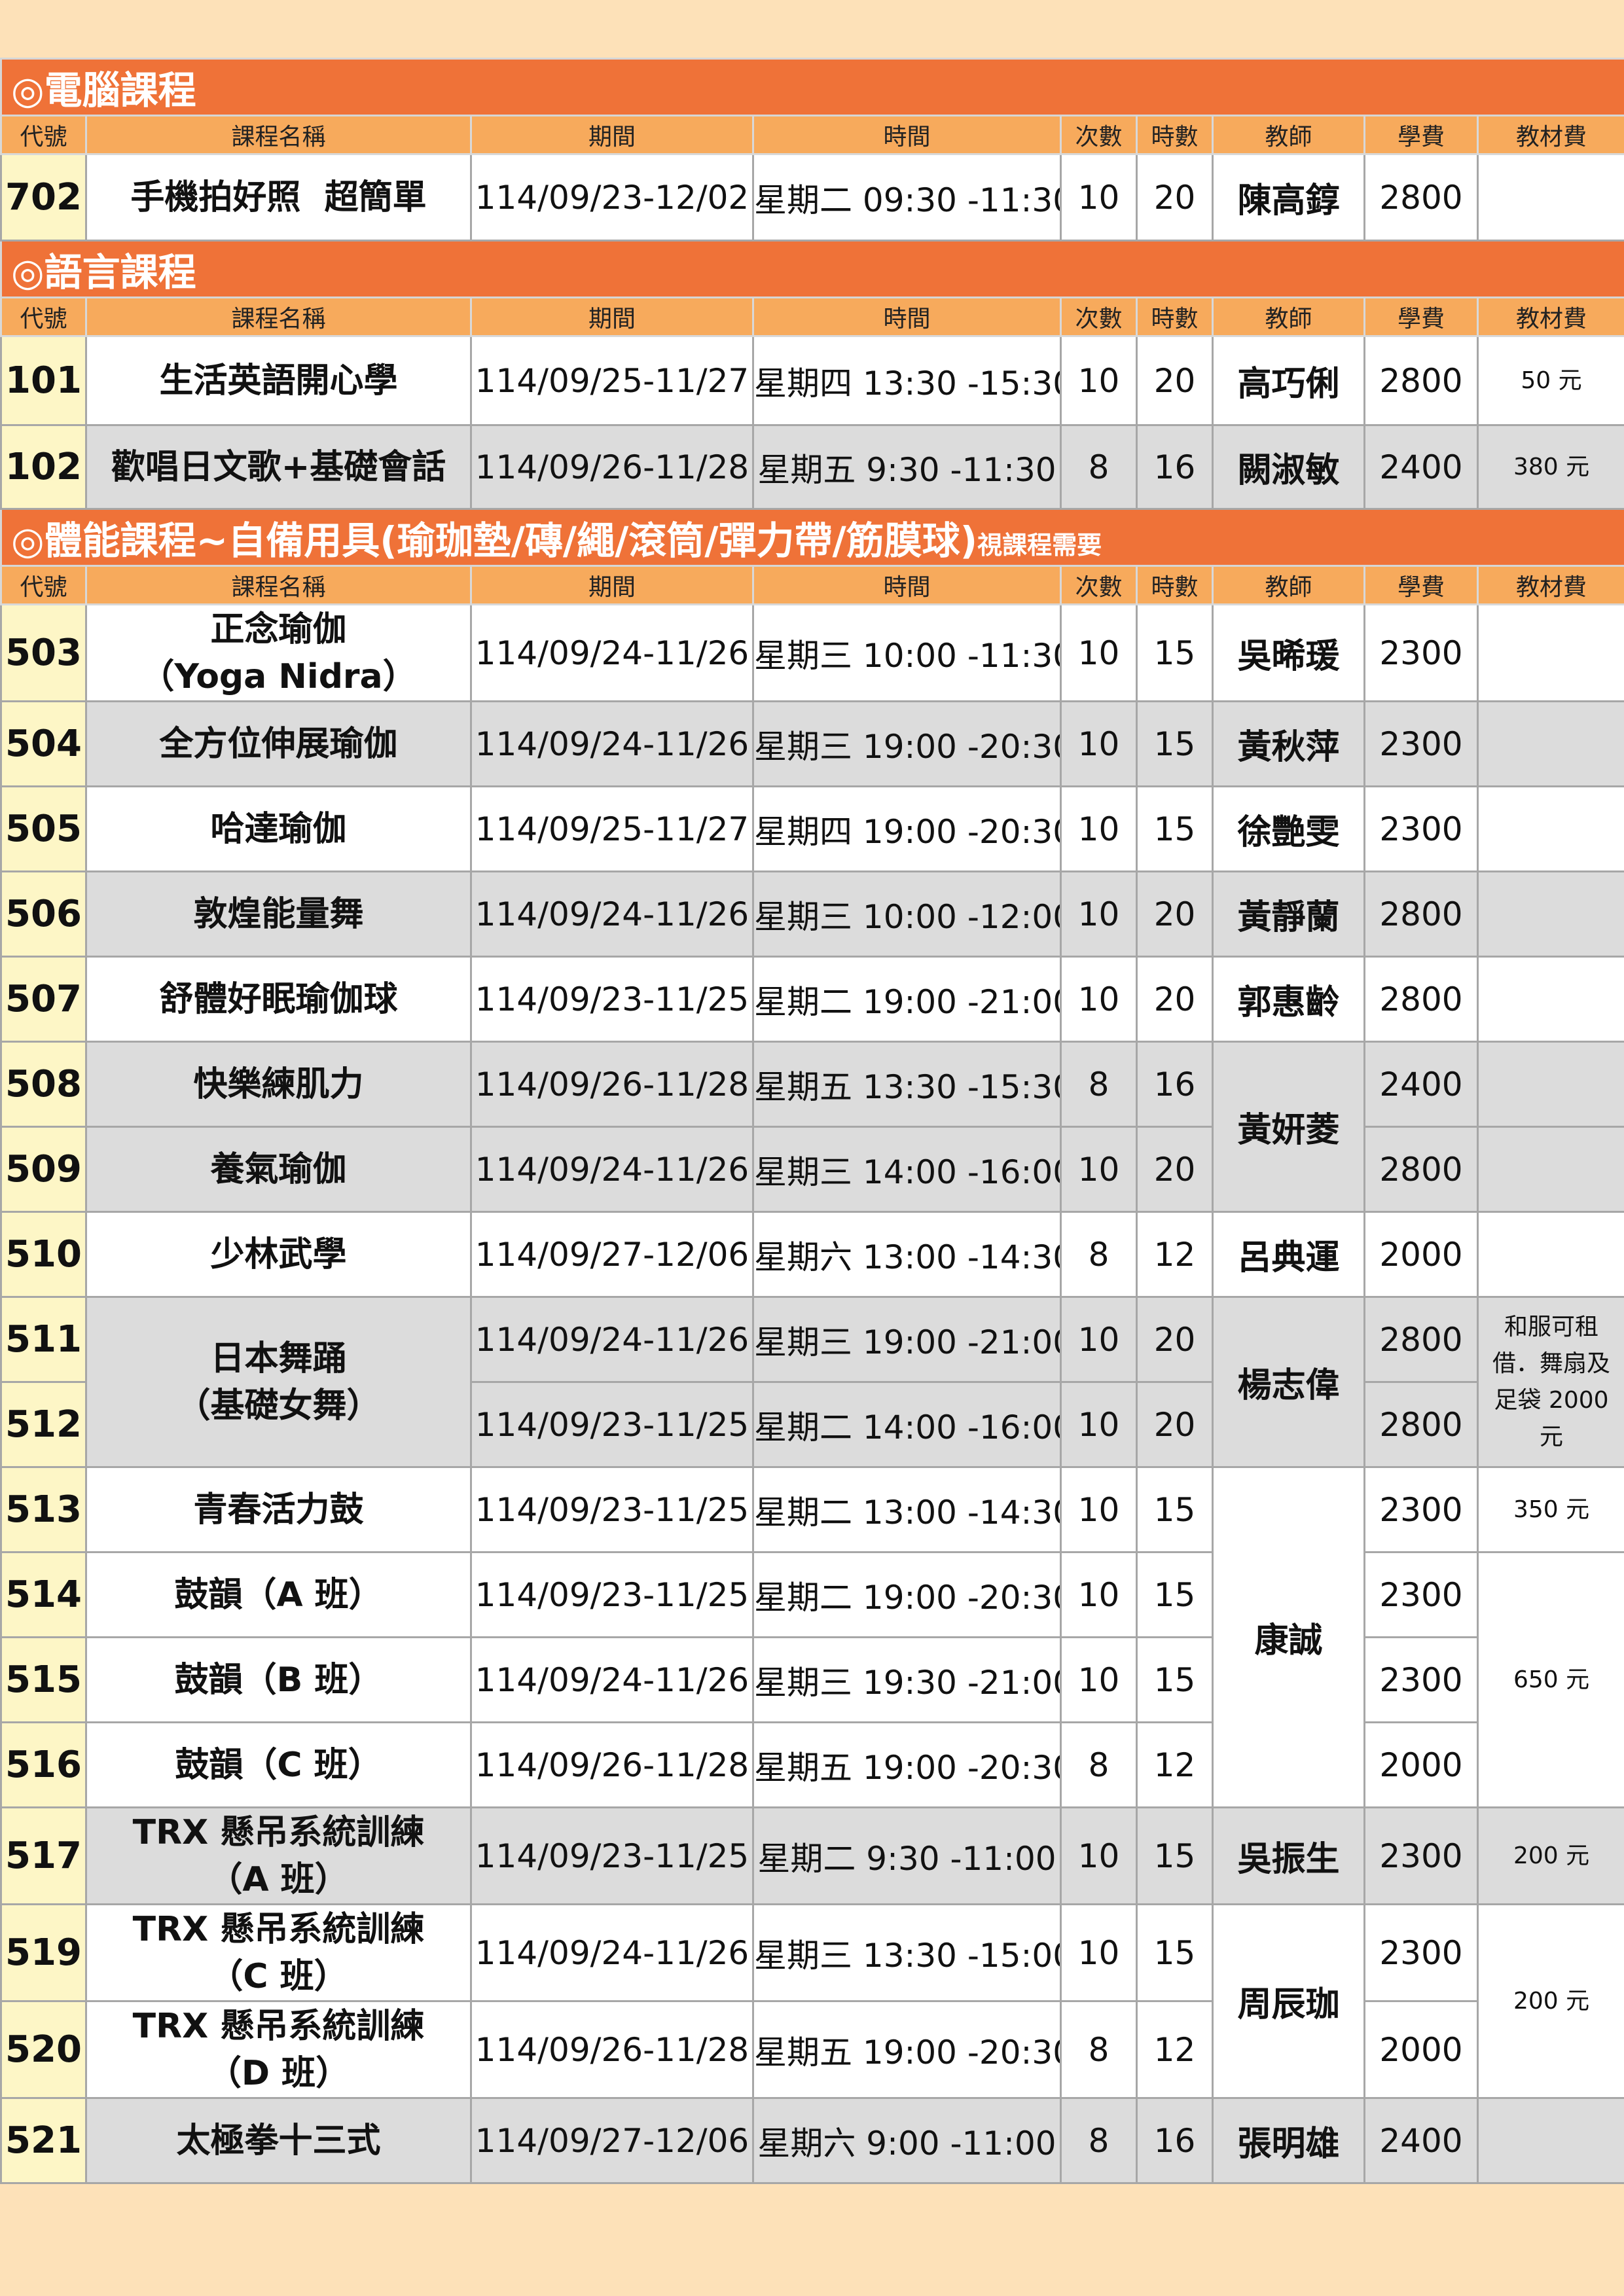  I want to click on course-time: 星期五 13:30 -15:30, so click(907, 1084).